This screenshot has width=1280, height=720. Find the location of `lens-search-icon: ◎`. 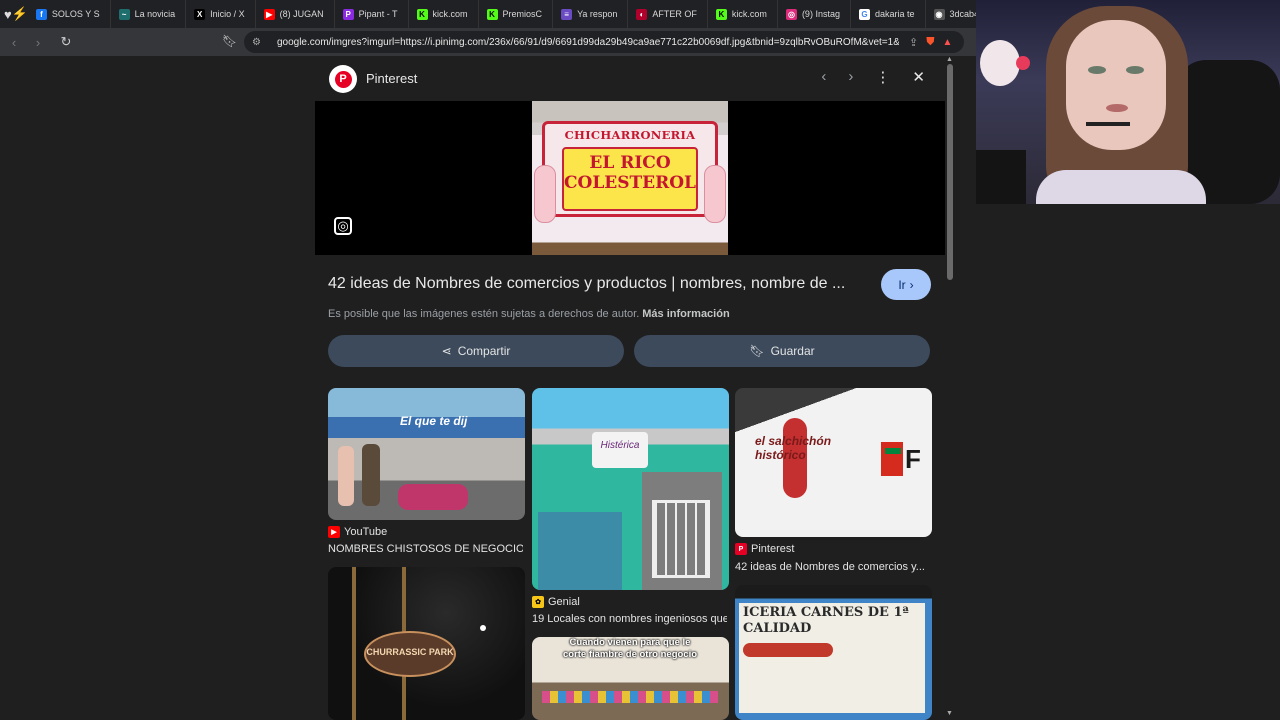

lens-search-icon: ◎ is located at coordinates (343, 226).